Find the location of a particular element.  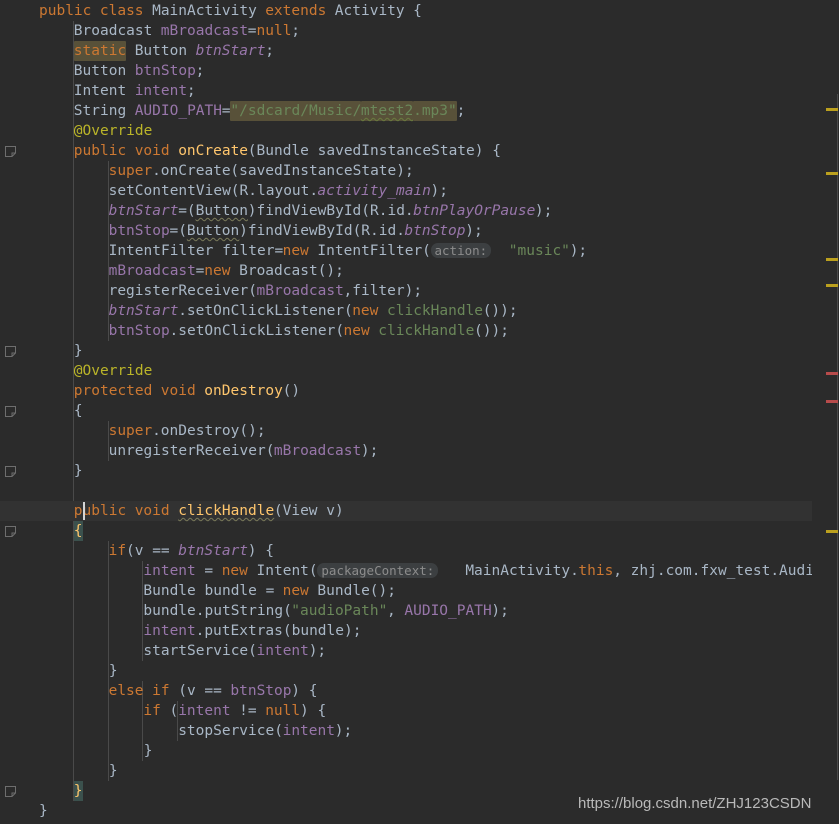

code-token: AUDIO_PATH is located at coordinates (448, 611).